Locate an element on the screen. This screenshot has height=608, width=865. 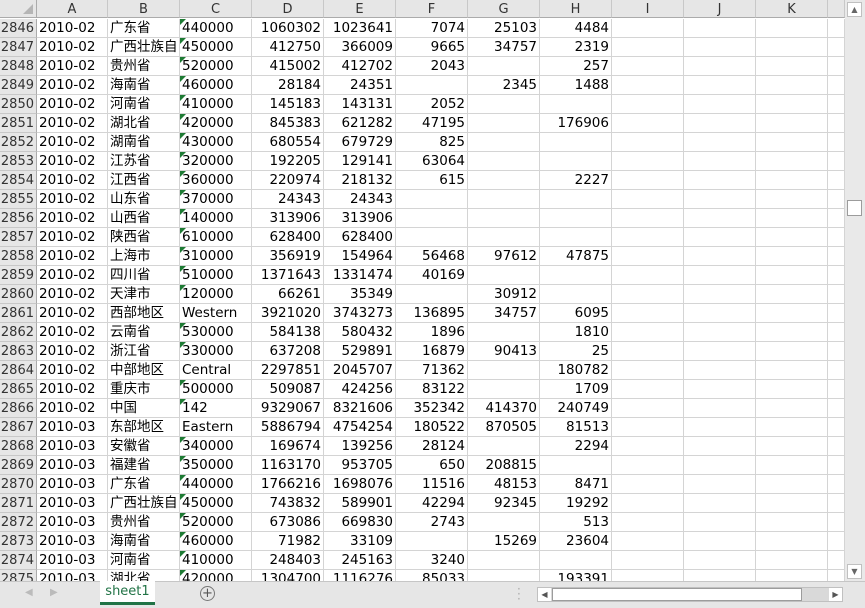
cell-h: 2227 is located at coordinates (576, 180).